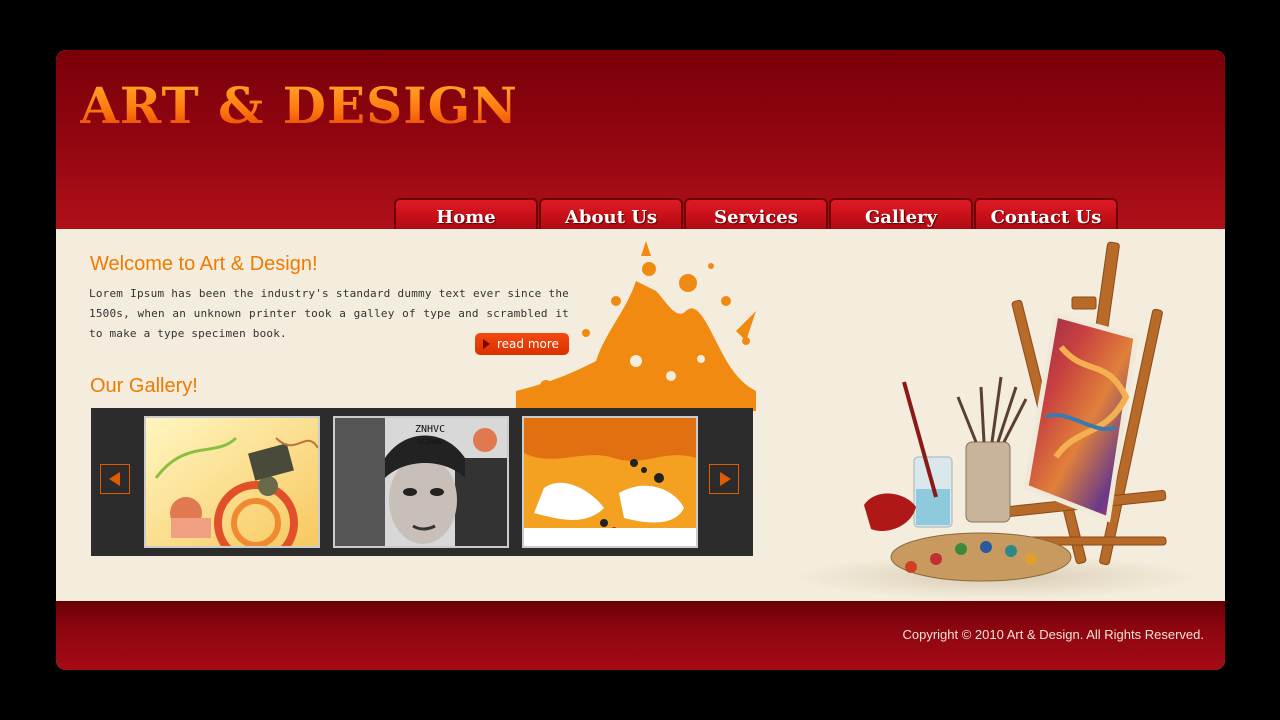 The image size is (1280, 720). I want to click on gallery-thumbnail-face-eye-chart: ZNHVC SCZHVD, so click(421, 482).